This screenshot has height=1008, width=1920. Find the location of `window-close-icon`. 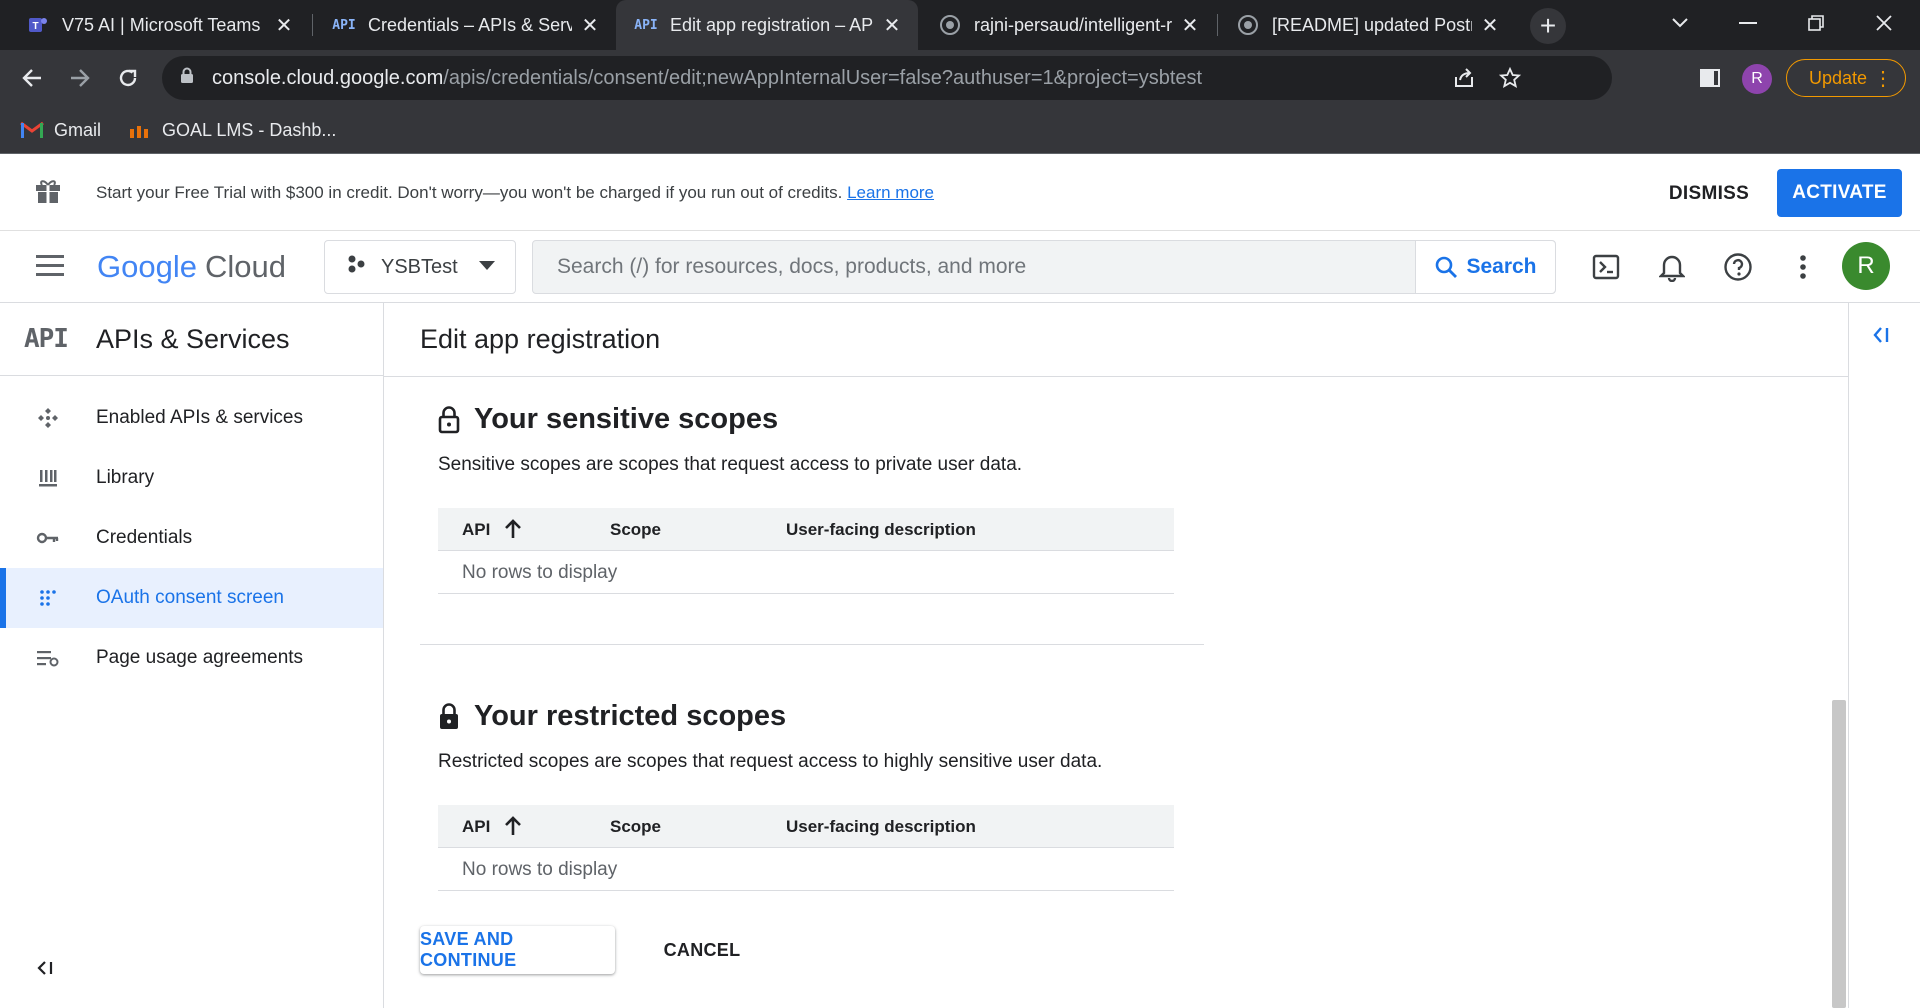

window-close-icon is located at coordinates (1884, 23).